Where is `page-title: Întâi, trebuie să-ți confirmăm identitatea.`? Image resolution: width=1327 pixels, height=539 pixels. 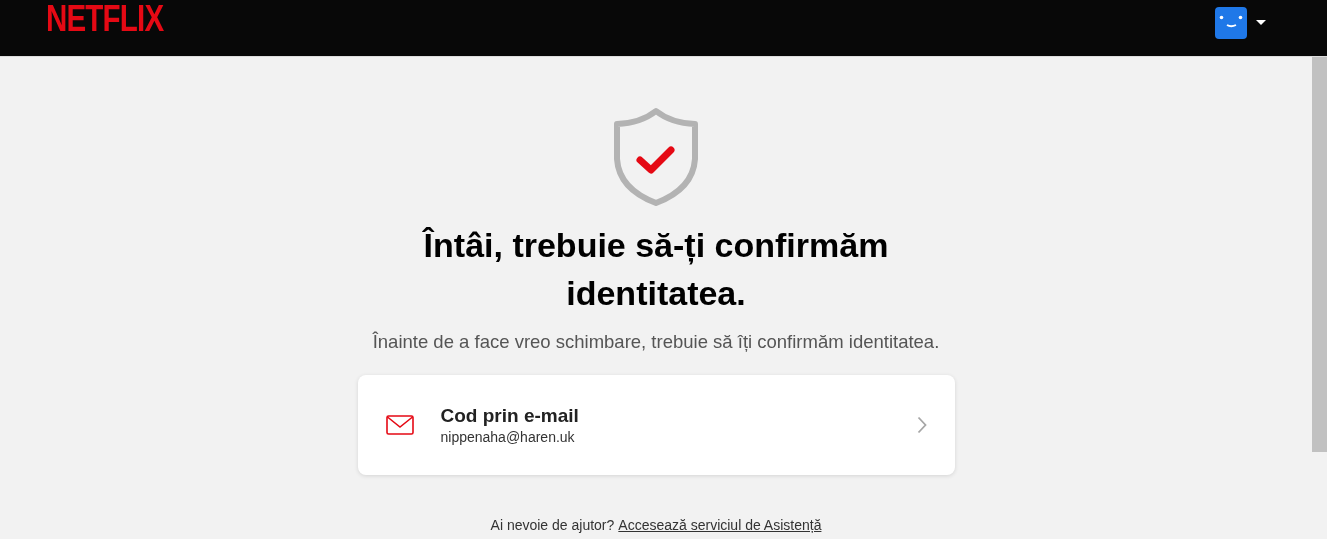 page-title: Întâi, trebuie să-ți confirmăm identitatea. is located at coordinates (655, 269).